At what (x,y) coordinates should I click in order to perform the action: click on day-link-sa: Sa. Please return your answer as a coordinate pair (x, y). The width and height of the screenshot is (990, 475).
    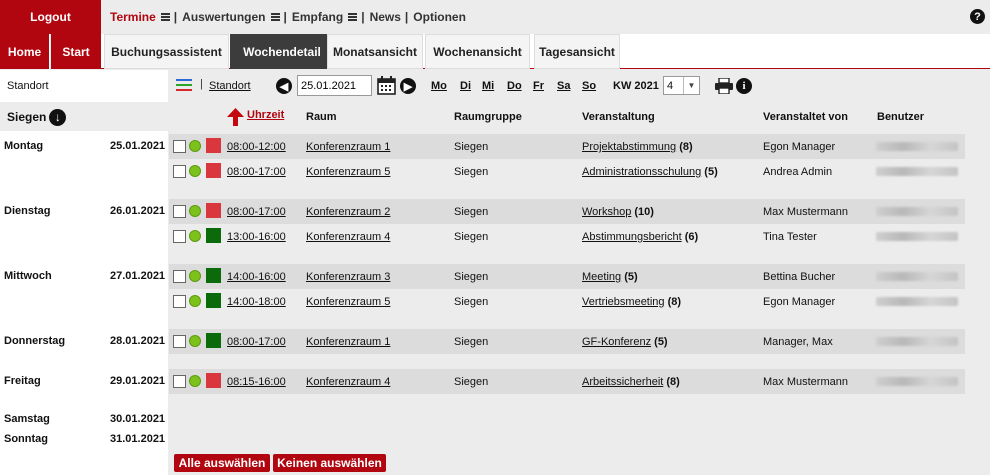
    Looking at the image, I should click on (563, 86).